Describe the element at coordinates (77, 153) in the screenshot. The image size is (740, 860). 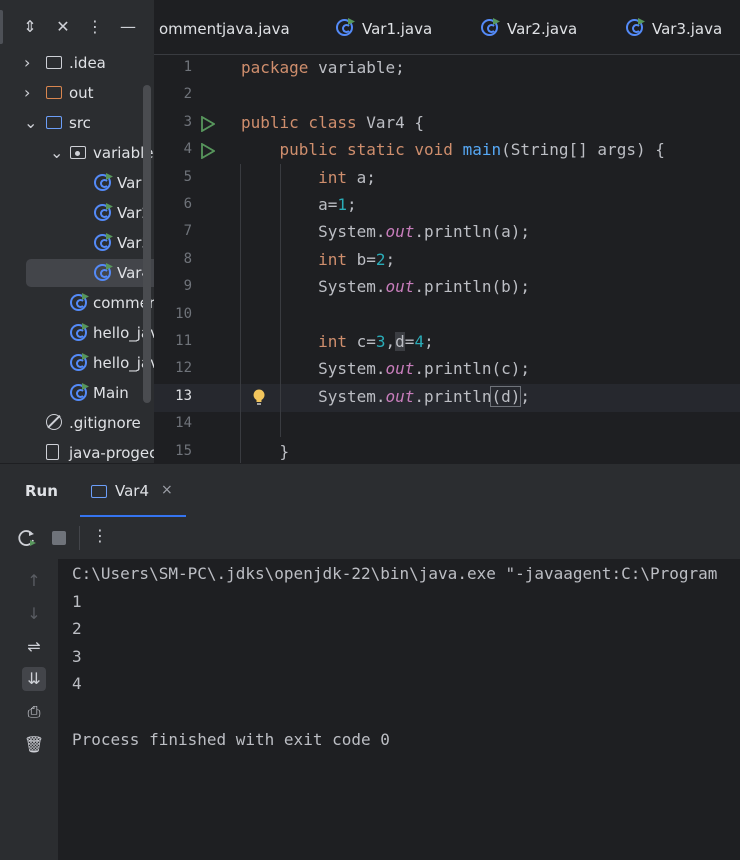
I see `package-dot` at that location.